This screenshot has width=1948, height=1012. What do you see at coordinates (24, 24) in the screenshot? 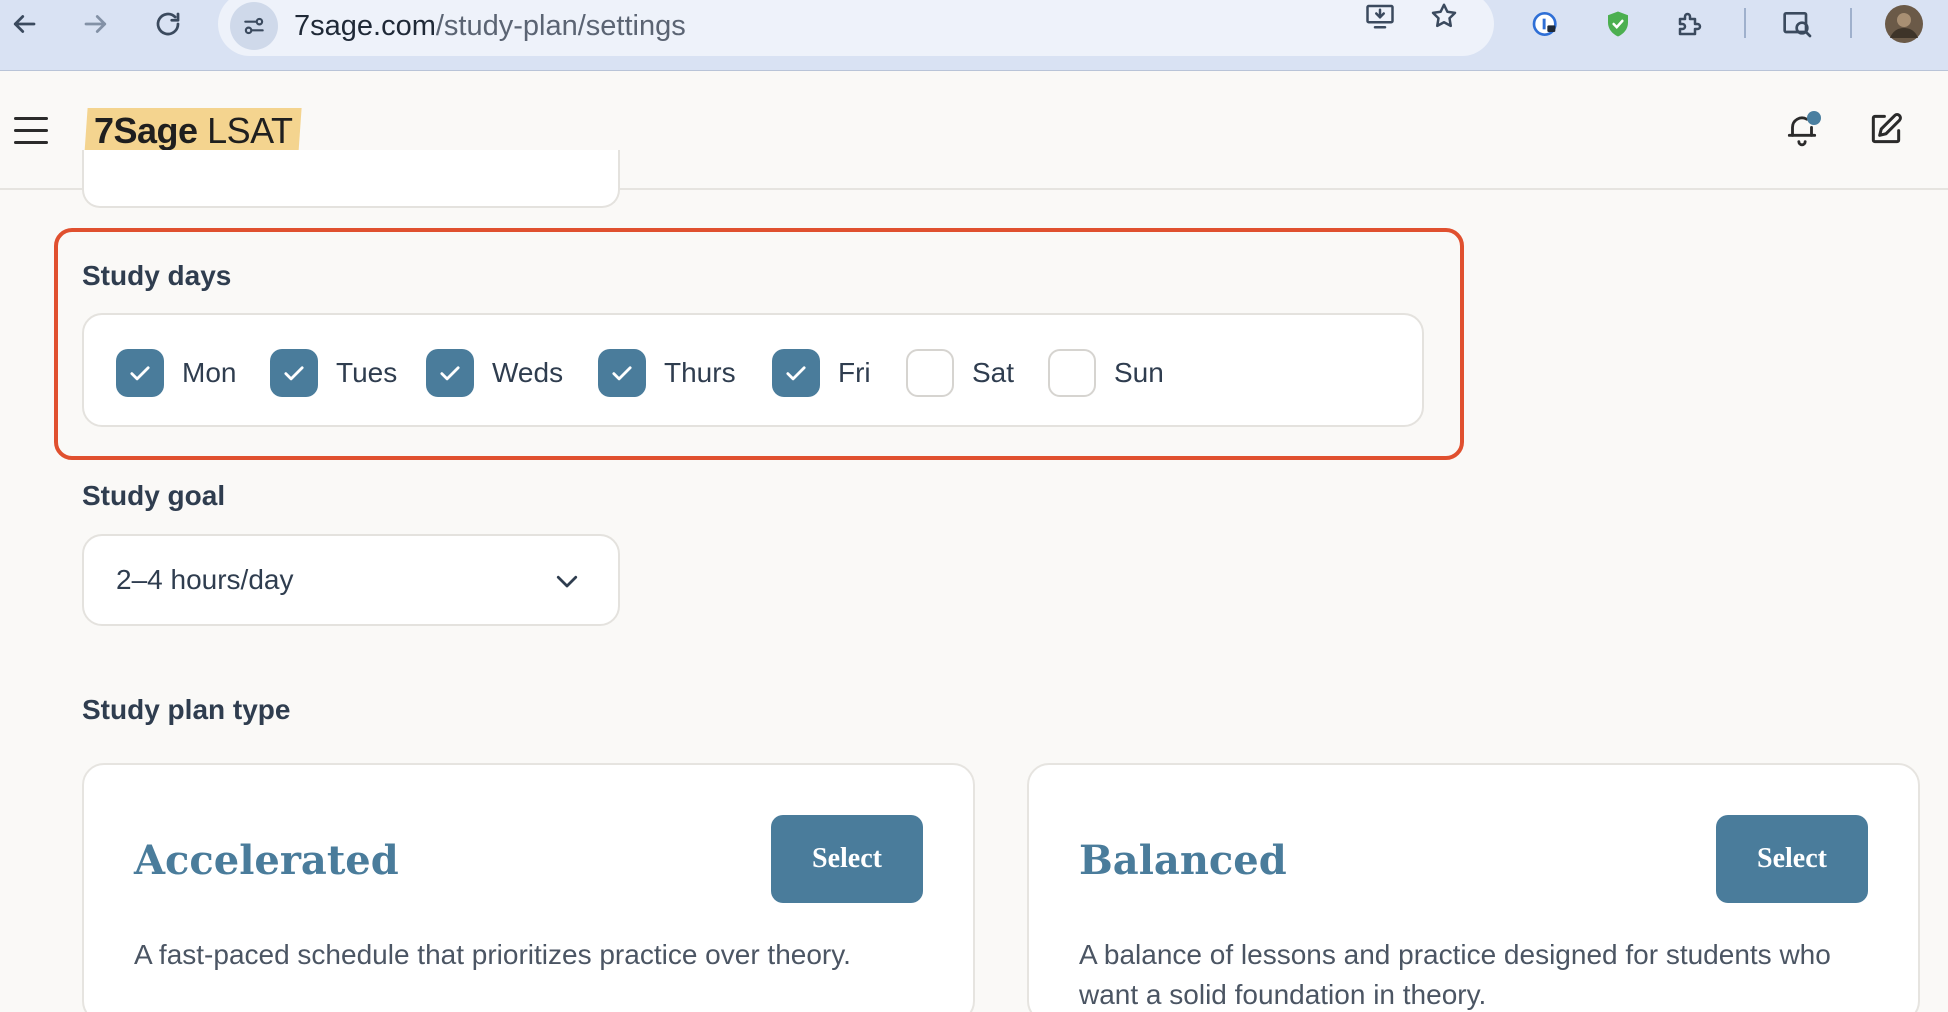
I see `back-arrow-icon` at bounding box center [24, 24].